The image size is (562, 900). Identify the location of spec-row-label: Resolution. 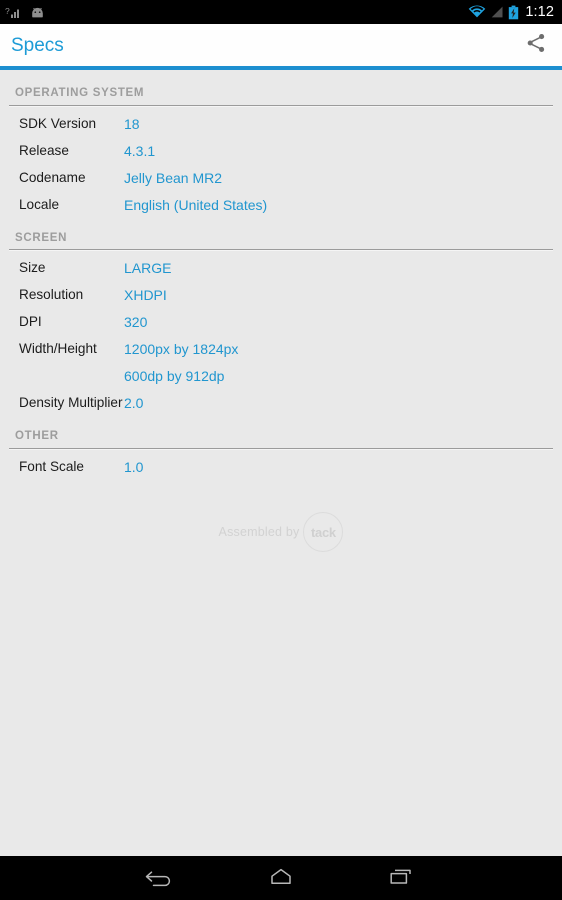
(51, 295).